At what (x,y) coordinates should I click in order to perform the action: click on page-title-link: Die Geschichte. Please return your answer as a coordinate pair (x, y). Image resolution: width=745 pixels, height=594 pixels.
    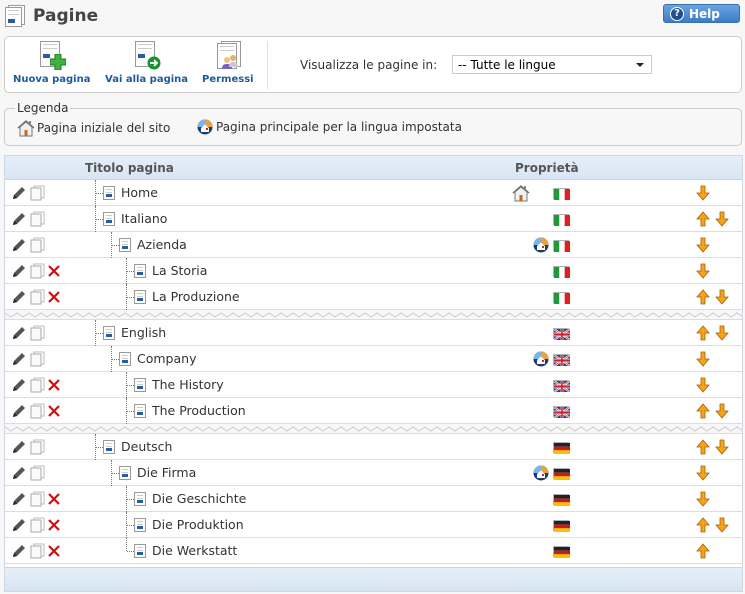
    Looking at the image, I should click on (199, 498).